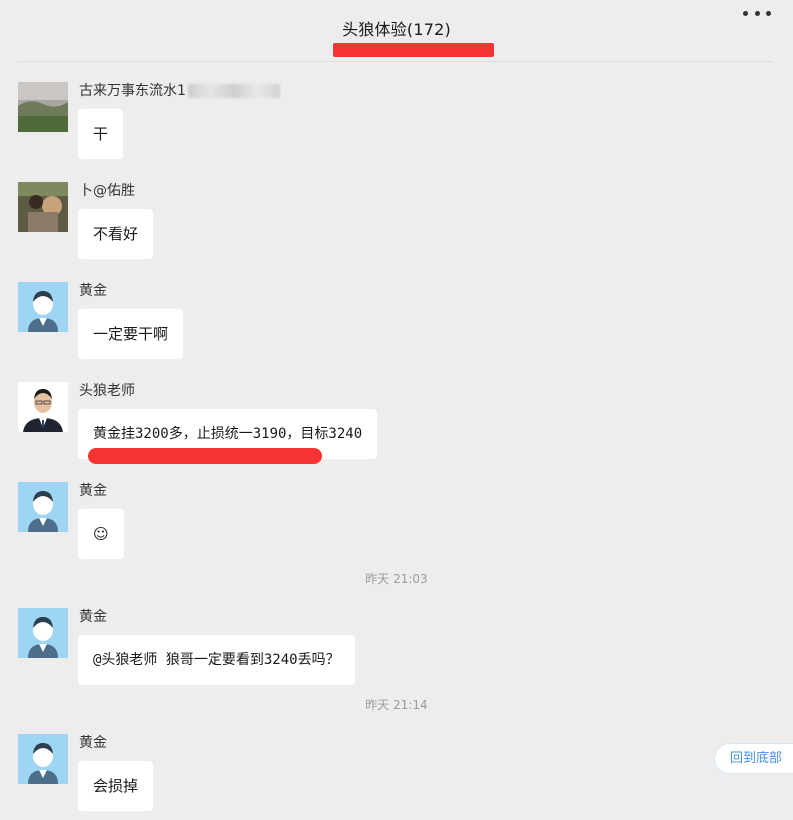 The image size is (793, 820). I want to click on chat-header: 头狼体验(172), so click(396, 31).